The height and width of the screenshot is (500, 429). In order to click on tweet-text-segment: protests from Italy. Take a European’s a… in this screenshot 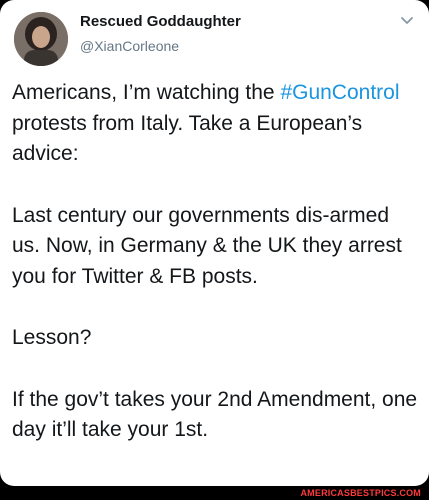, I will do `click(187, 138)`.